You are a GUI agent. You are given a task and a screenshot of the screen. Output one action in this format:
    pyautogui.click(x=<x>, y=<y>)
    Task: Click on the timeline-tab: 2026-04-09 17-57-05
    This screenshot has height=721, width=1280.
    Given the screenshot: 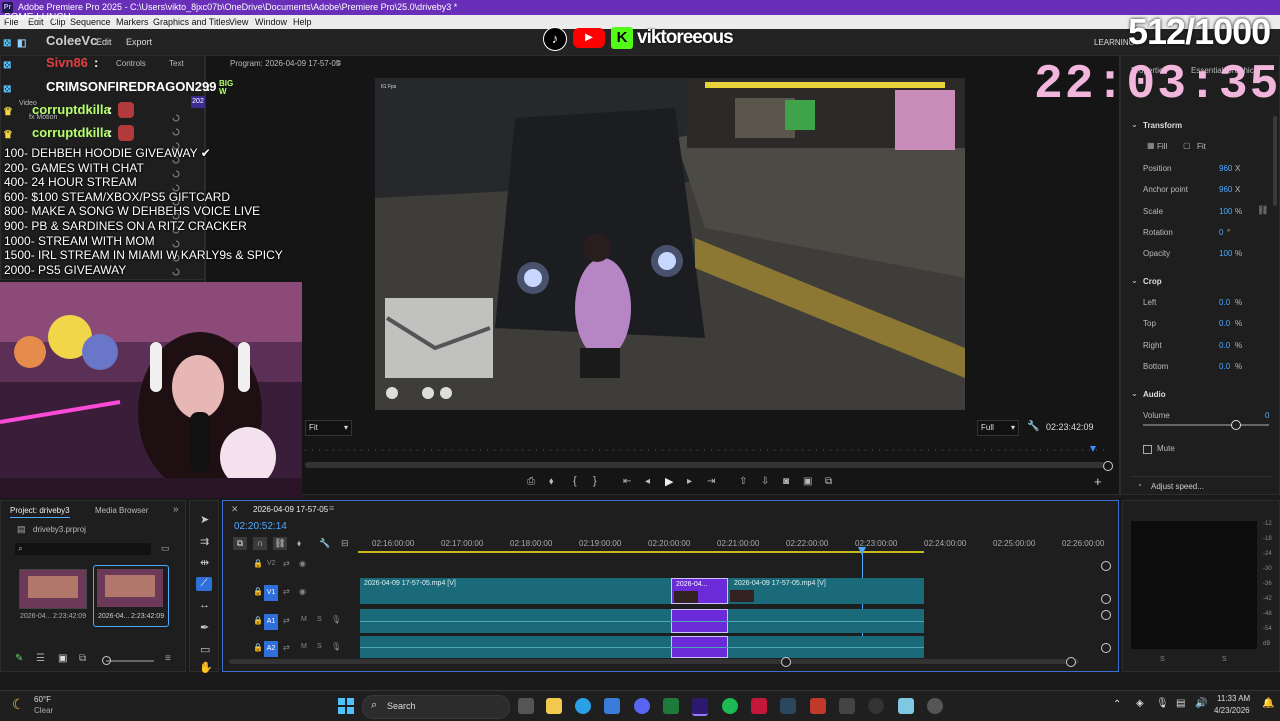 What is the action you would take?
    pyautogui.click(x=290, y=509)
    